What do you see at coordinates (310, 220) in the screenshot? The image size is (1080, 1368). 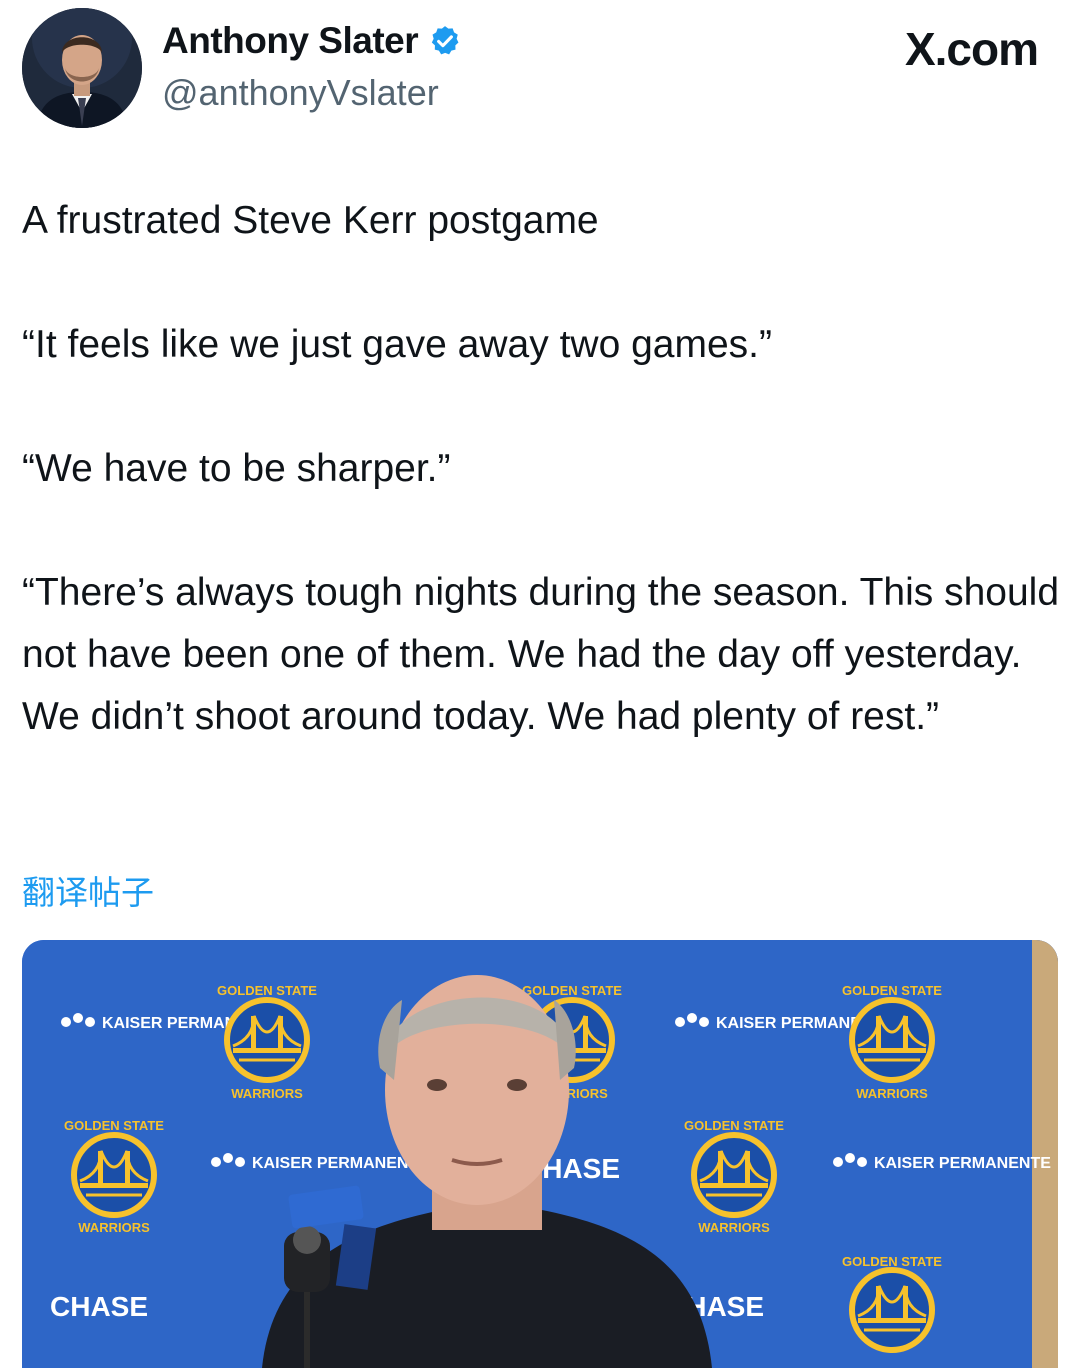 I see `tweet-paragraph: A frustrated Steve Kerr postgame` at bounding box center [310, 220].